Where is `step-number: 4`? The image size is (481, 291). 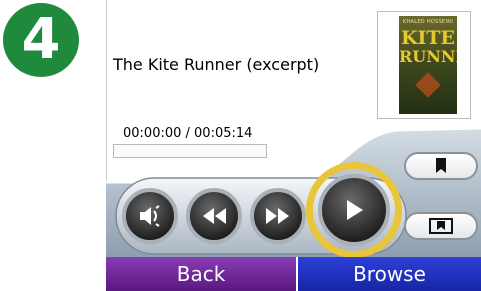
step-number: 4 is located at coordinates (41, 39).